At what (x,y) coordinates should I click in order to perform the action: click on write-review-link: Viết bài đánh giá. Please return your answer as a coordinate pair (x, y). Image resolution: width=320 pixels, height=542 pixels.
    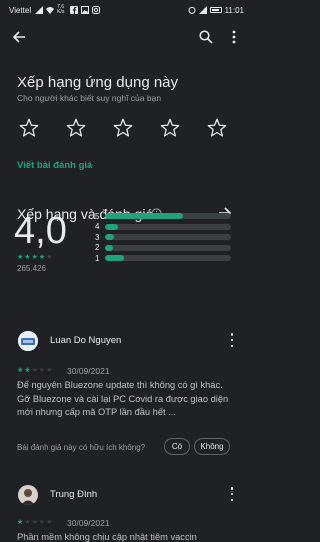
    Looking at the image, I should click on (54, 165).